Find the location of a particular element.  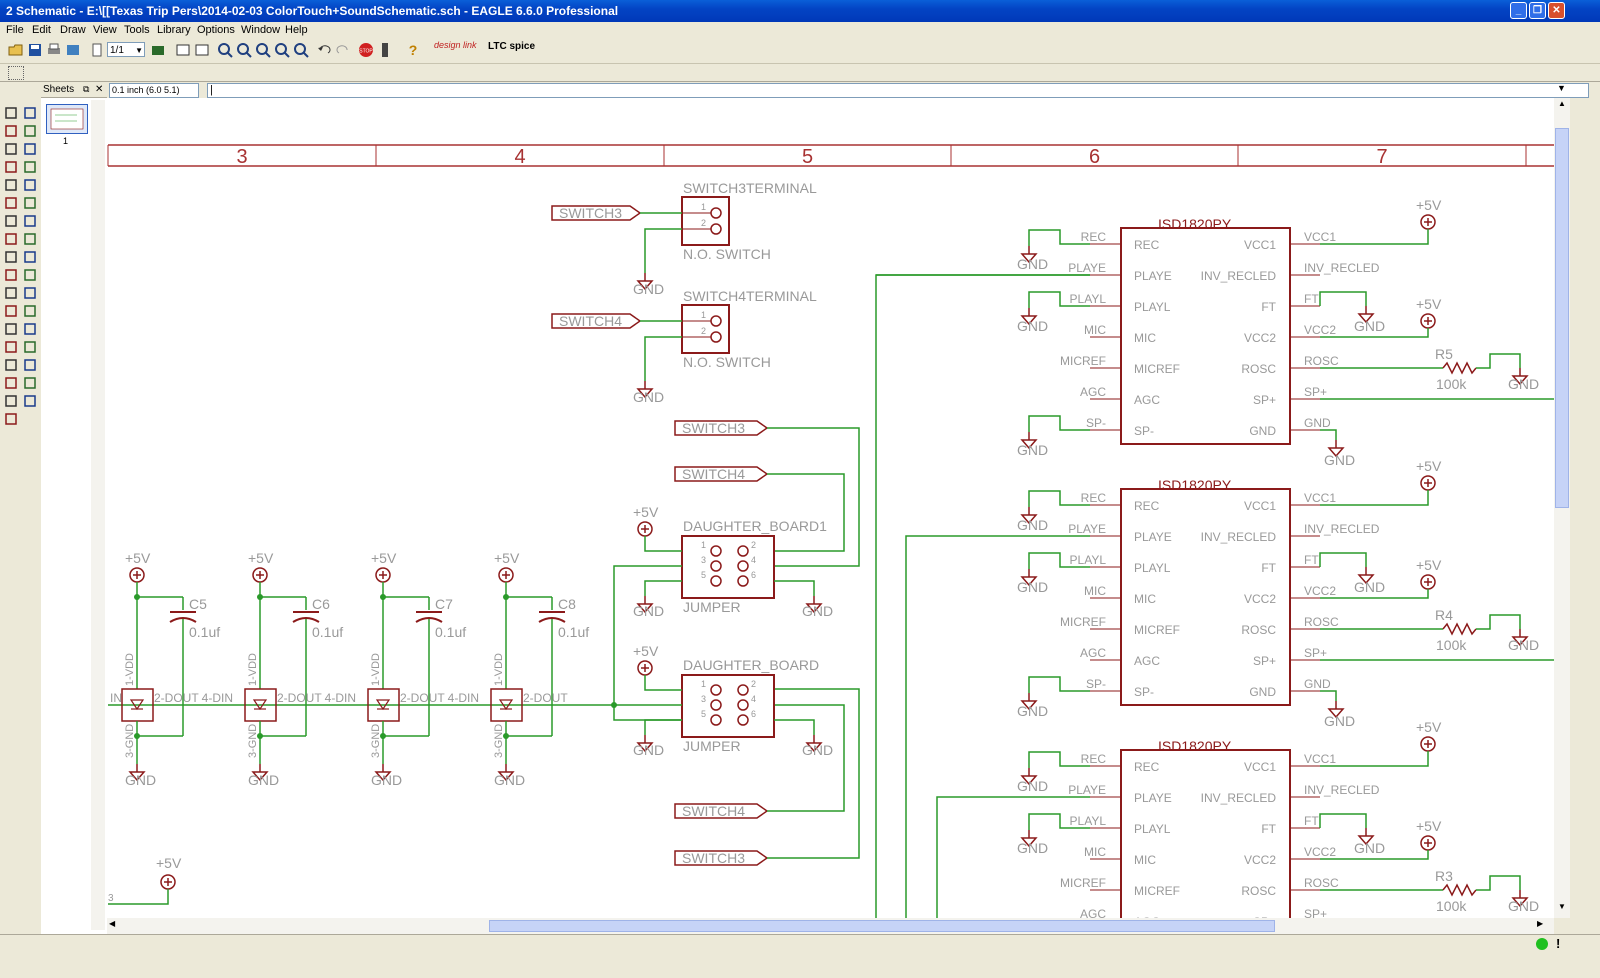

move-tool-icon is located at coordinates (11, 149).